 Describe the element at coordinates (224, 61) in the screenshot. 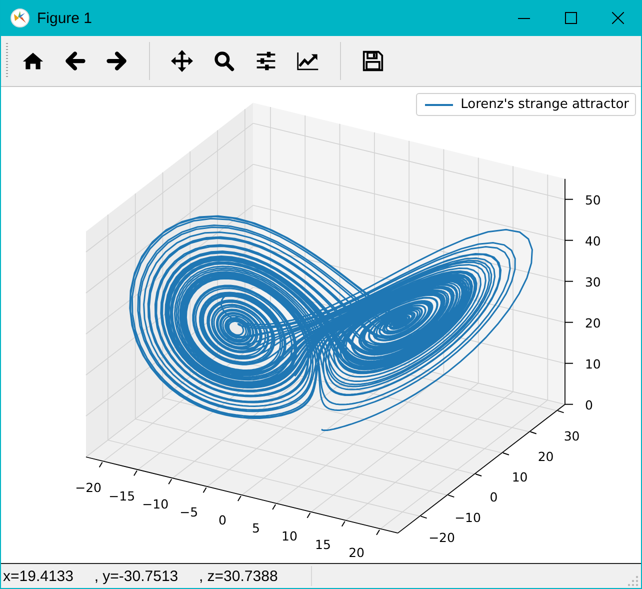

I see `search-icon` at that location.